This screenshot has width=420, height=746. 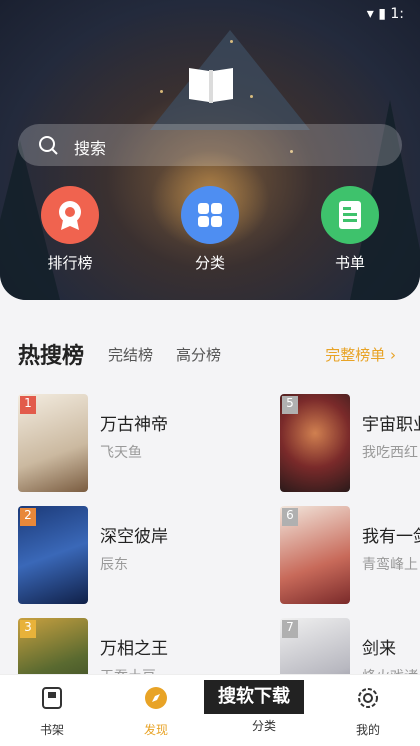 I want to click on compass-icon, so click(x=156, y=698).